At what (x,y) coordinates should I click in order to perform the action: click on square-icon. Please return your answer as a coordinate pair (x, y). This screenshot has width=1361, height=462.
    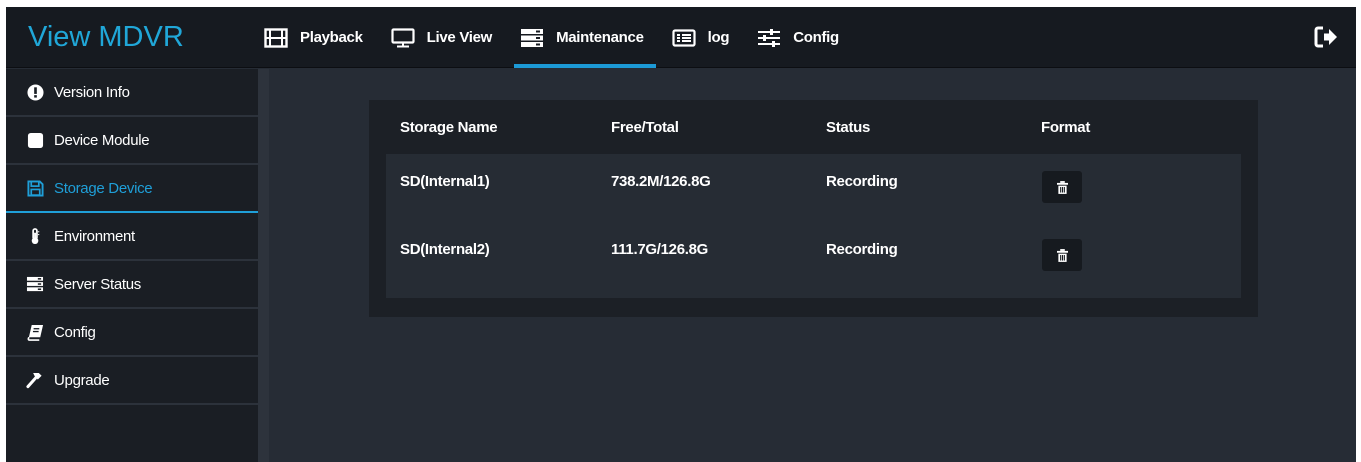
    Looking at the image, I should click on (35, 140).